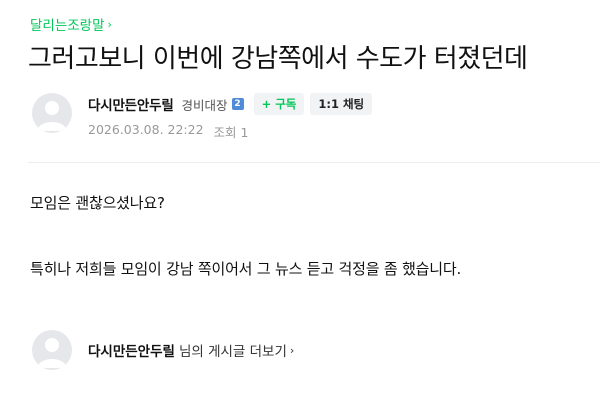  Describe the element at coordinates (341, 104) in the screenshot. I see `chat-button: 1:1 채팅` at that location.